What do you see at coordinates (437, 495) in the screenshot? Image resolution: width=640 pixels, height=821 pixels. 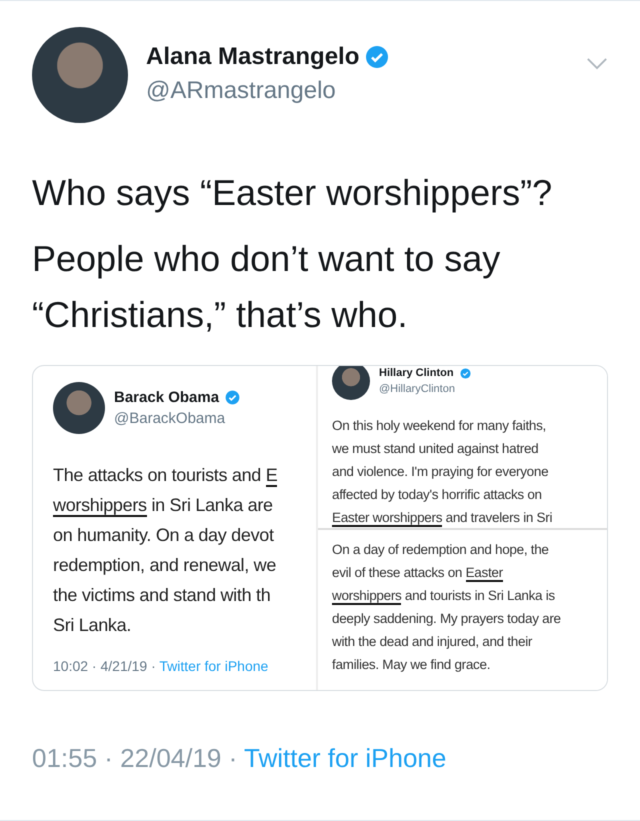 I see `tweet-text-line: affected by today's horrific attacks on` at bounding box center [437, 495].